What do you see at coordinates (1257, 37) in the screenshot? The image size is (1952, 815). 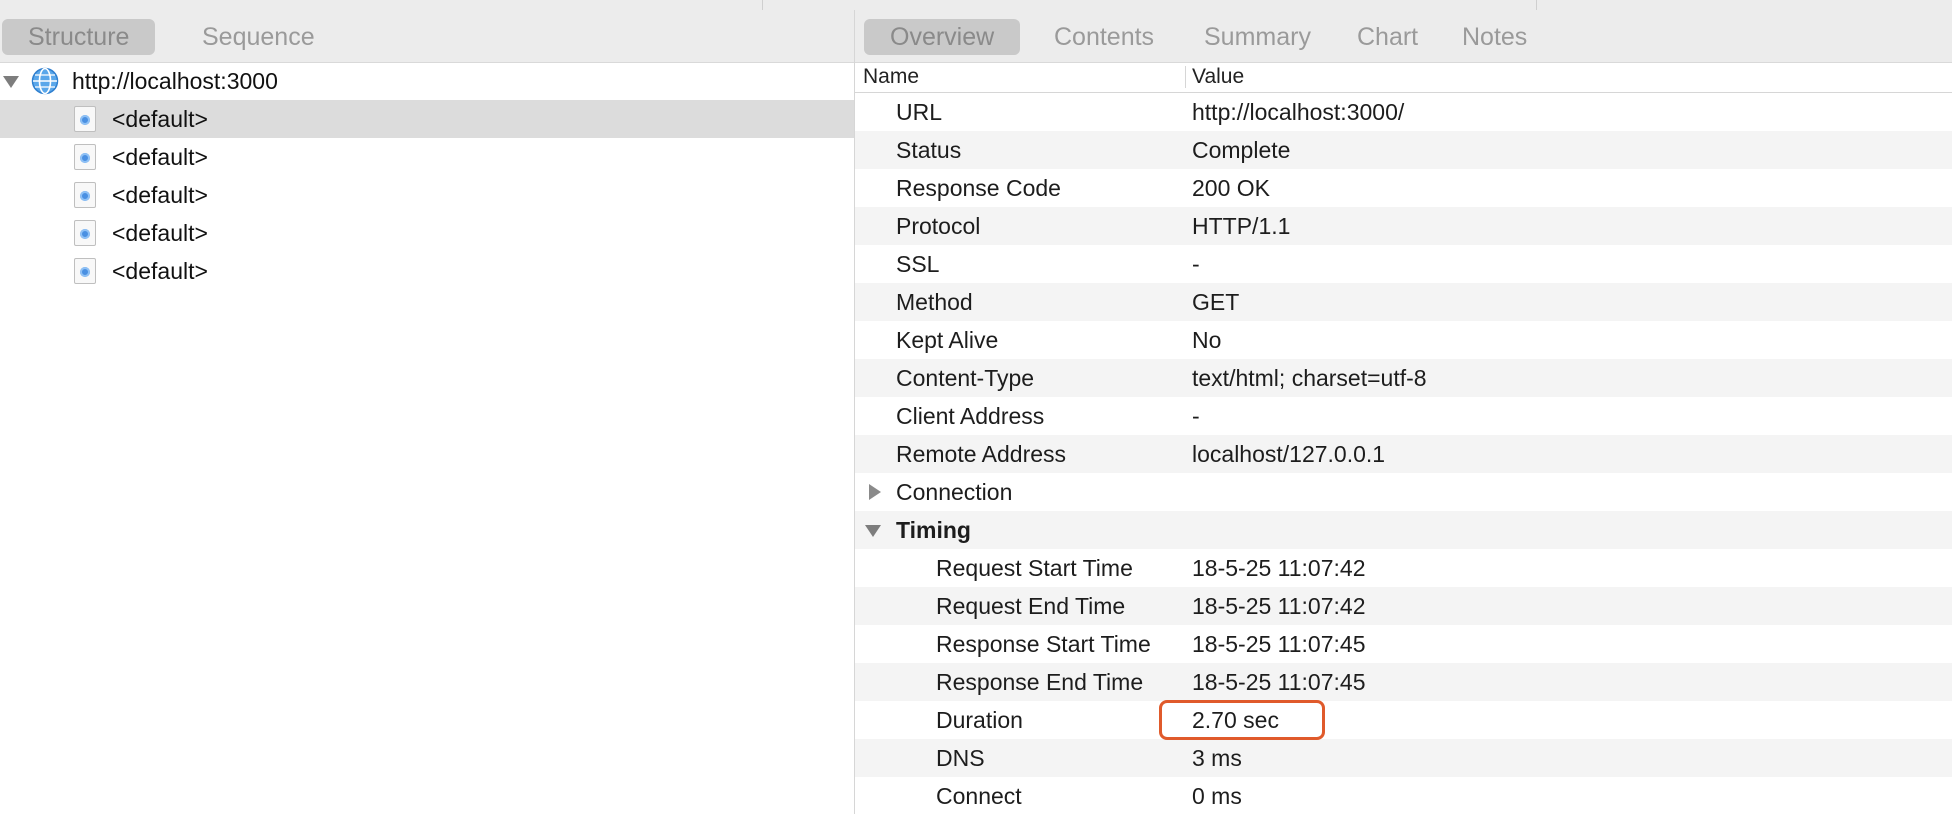 I see `tab-summary: Summary` at bounding box center [1257, 37].